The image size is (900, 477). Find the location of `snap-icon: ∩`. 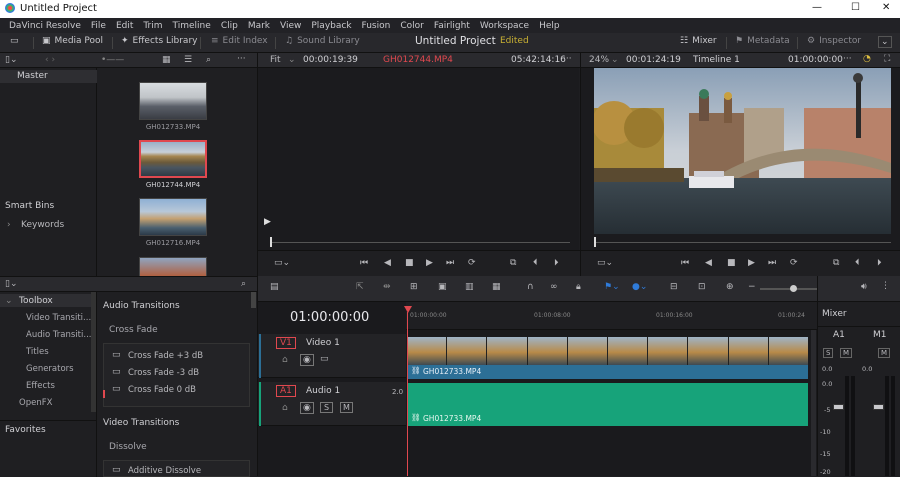

snap-icon: ∩ is located at coordinates (530, 287).